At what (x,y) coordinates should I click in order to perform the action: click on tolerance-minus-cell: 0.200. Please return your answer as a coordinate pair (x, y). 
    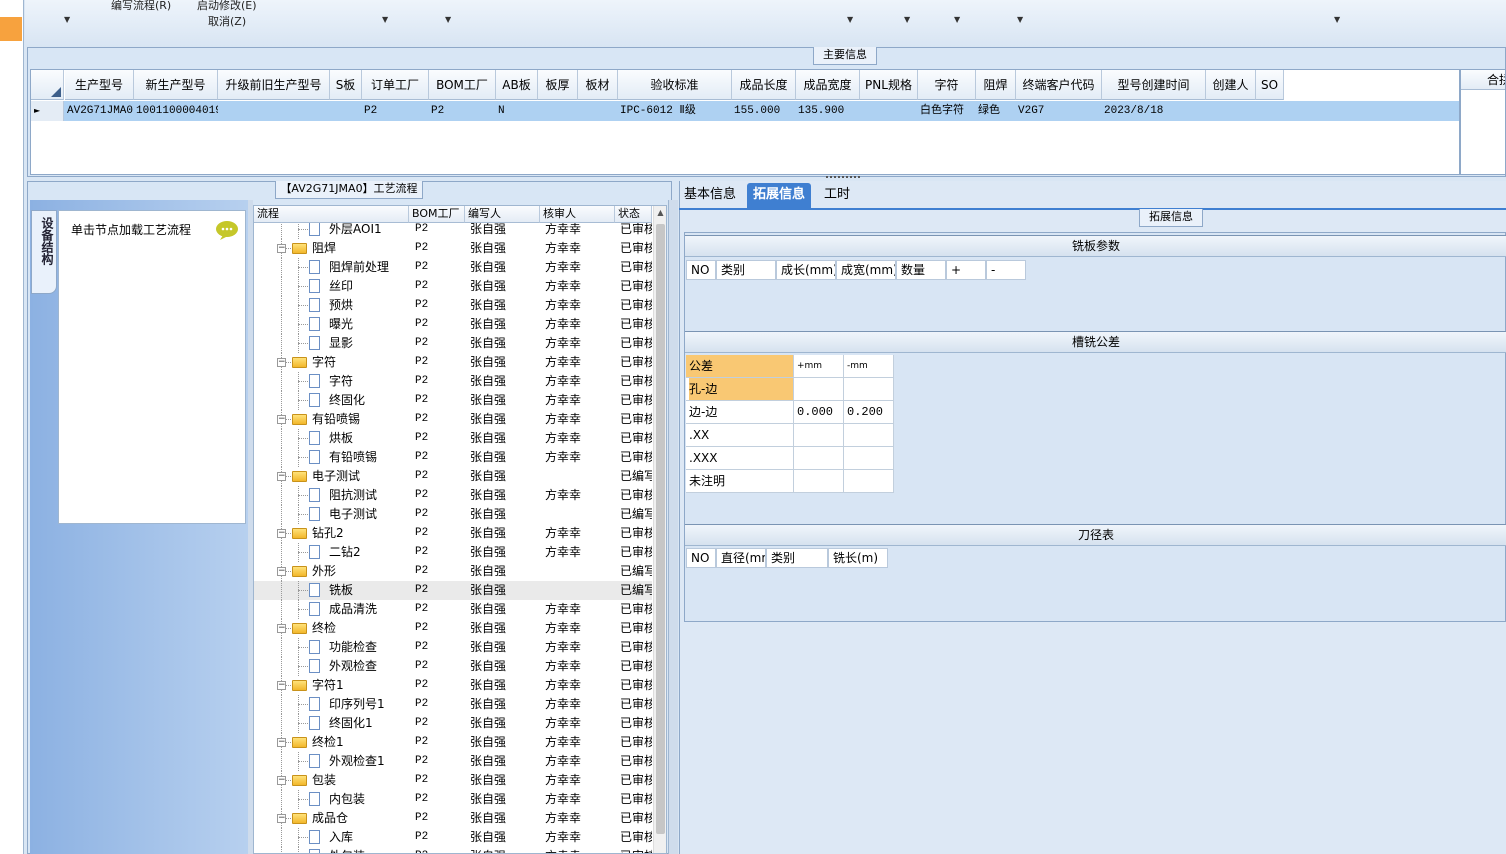
    Looking at the image, I should click on (869, 412).